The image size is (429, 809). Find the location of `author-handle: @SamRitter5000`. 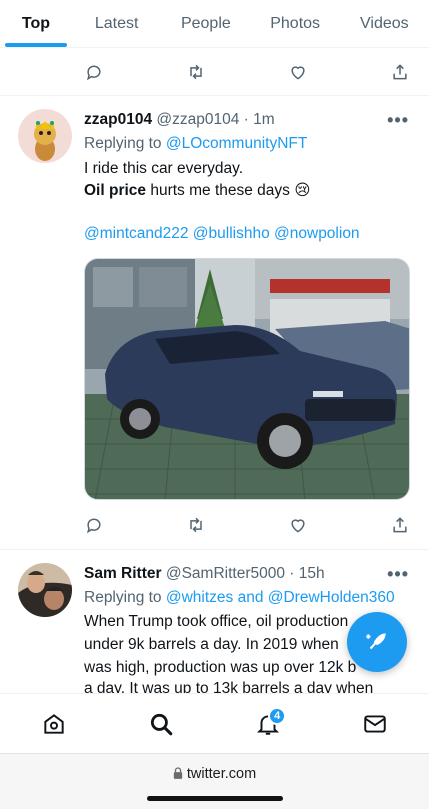

author-handle: @SamRitter5000 is located at coordinates (225, 573).